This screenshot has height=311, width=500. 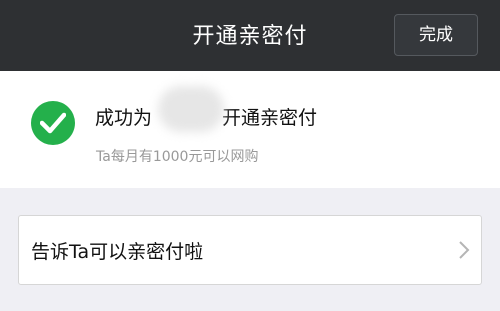 I want to click on tell-ta-label: 告诉Ta可以亲密付啦, so click(x=117, y=252).